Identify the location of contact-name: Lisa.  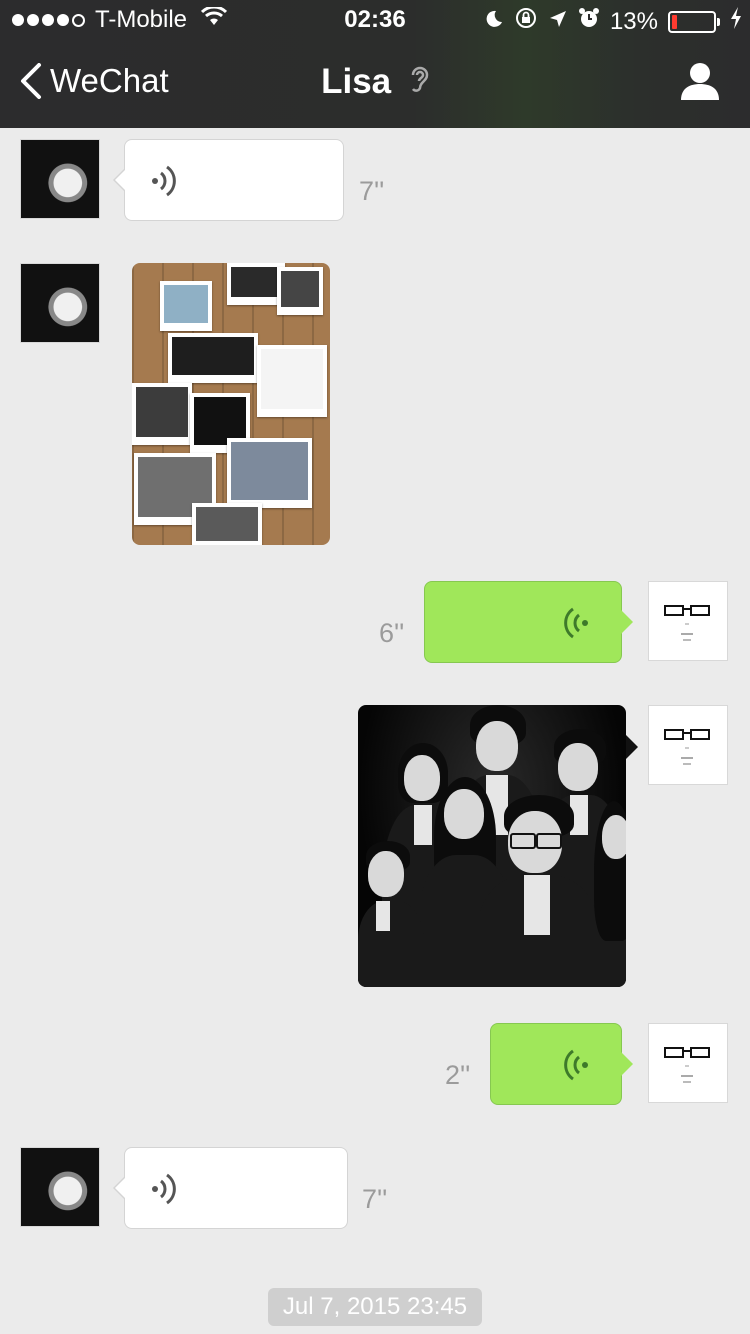
(356, 81).